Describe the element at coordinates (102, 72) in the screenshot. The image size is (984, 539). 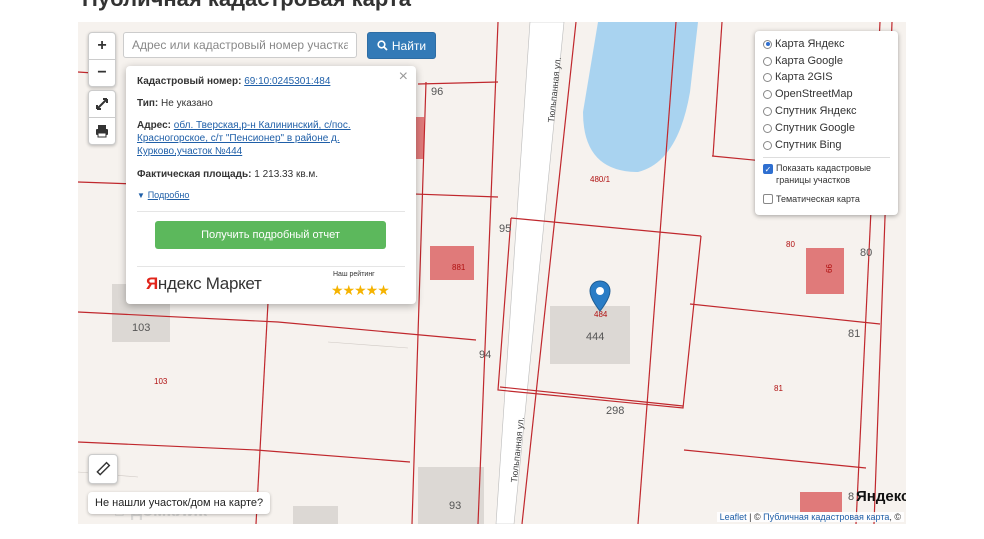
I see `zoom-out-button: −` at that location.